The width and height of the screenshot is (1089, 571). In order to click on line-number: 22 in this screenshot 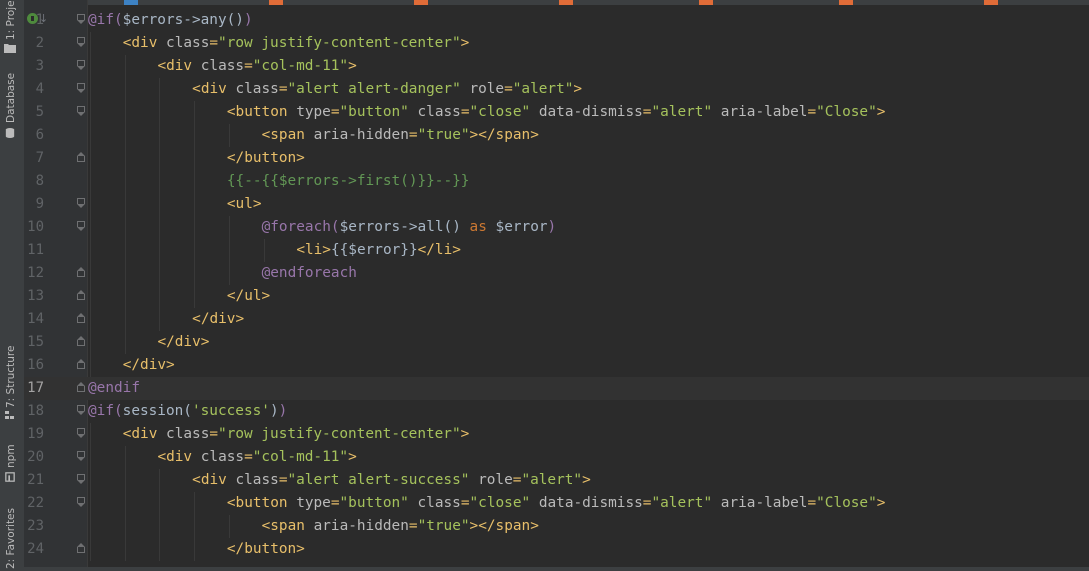, I will do `click(34, 503)`.